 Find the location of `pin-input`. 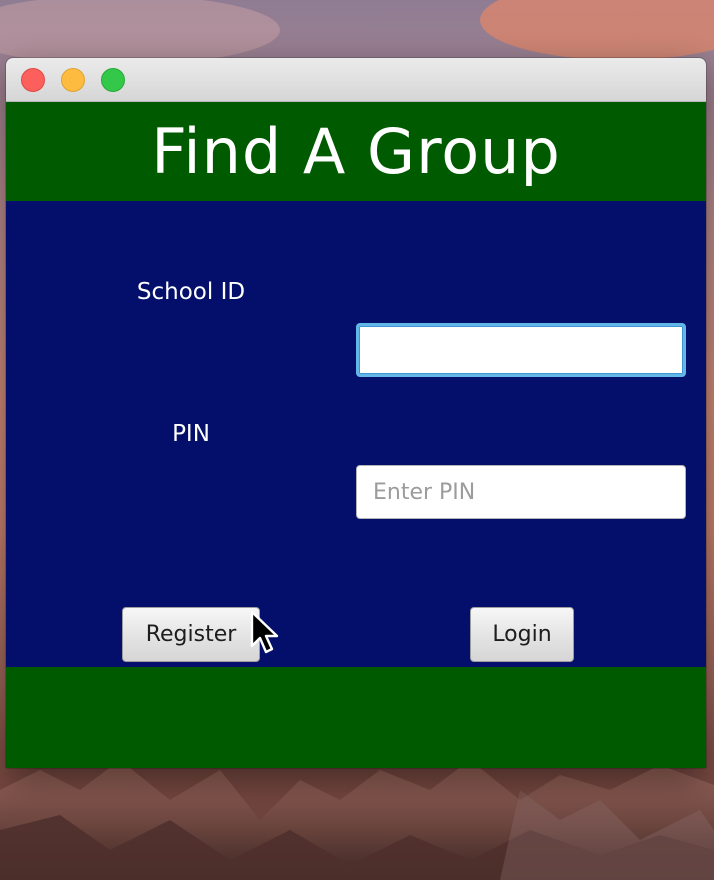

pin-input is located at coordinates (521, 492).